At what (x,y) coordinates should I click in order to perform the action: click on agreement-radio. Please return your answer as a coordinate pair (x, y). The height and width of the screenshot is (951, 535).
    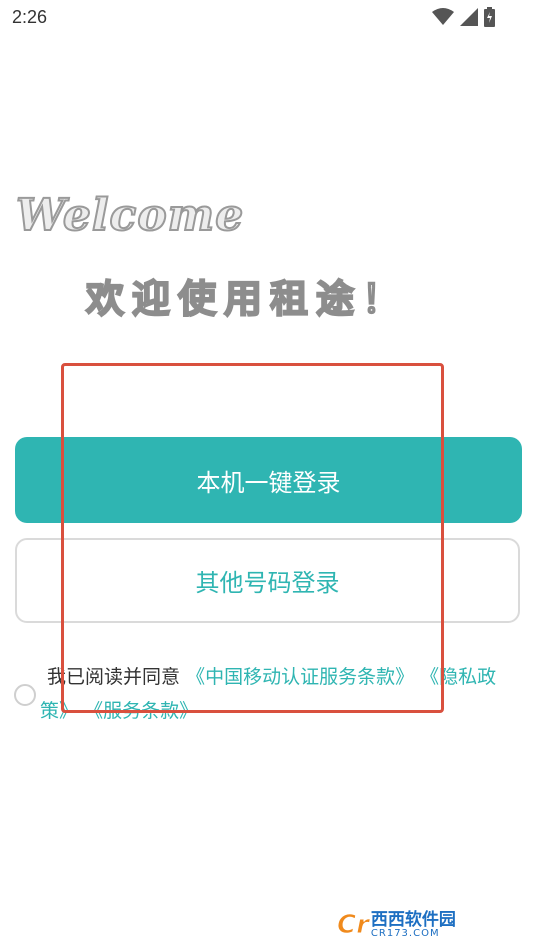
    Looking at the image, I should click on (25, 695).